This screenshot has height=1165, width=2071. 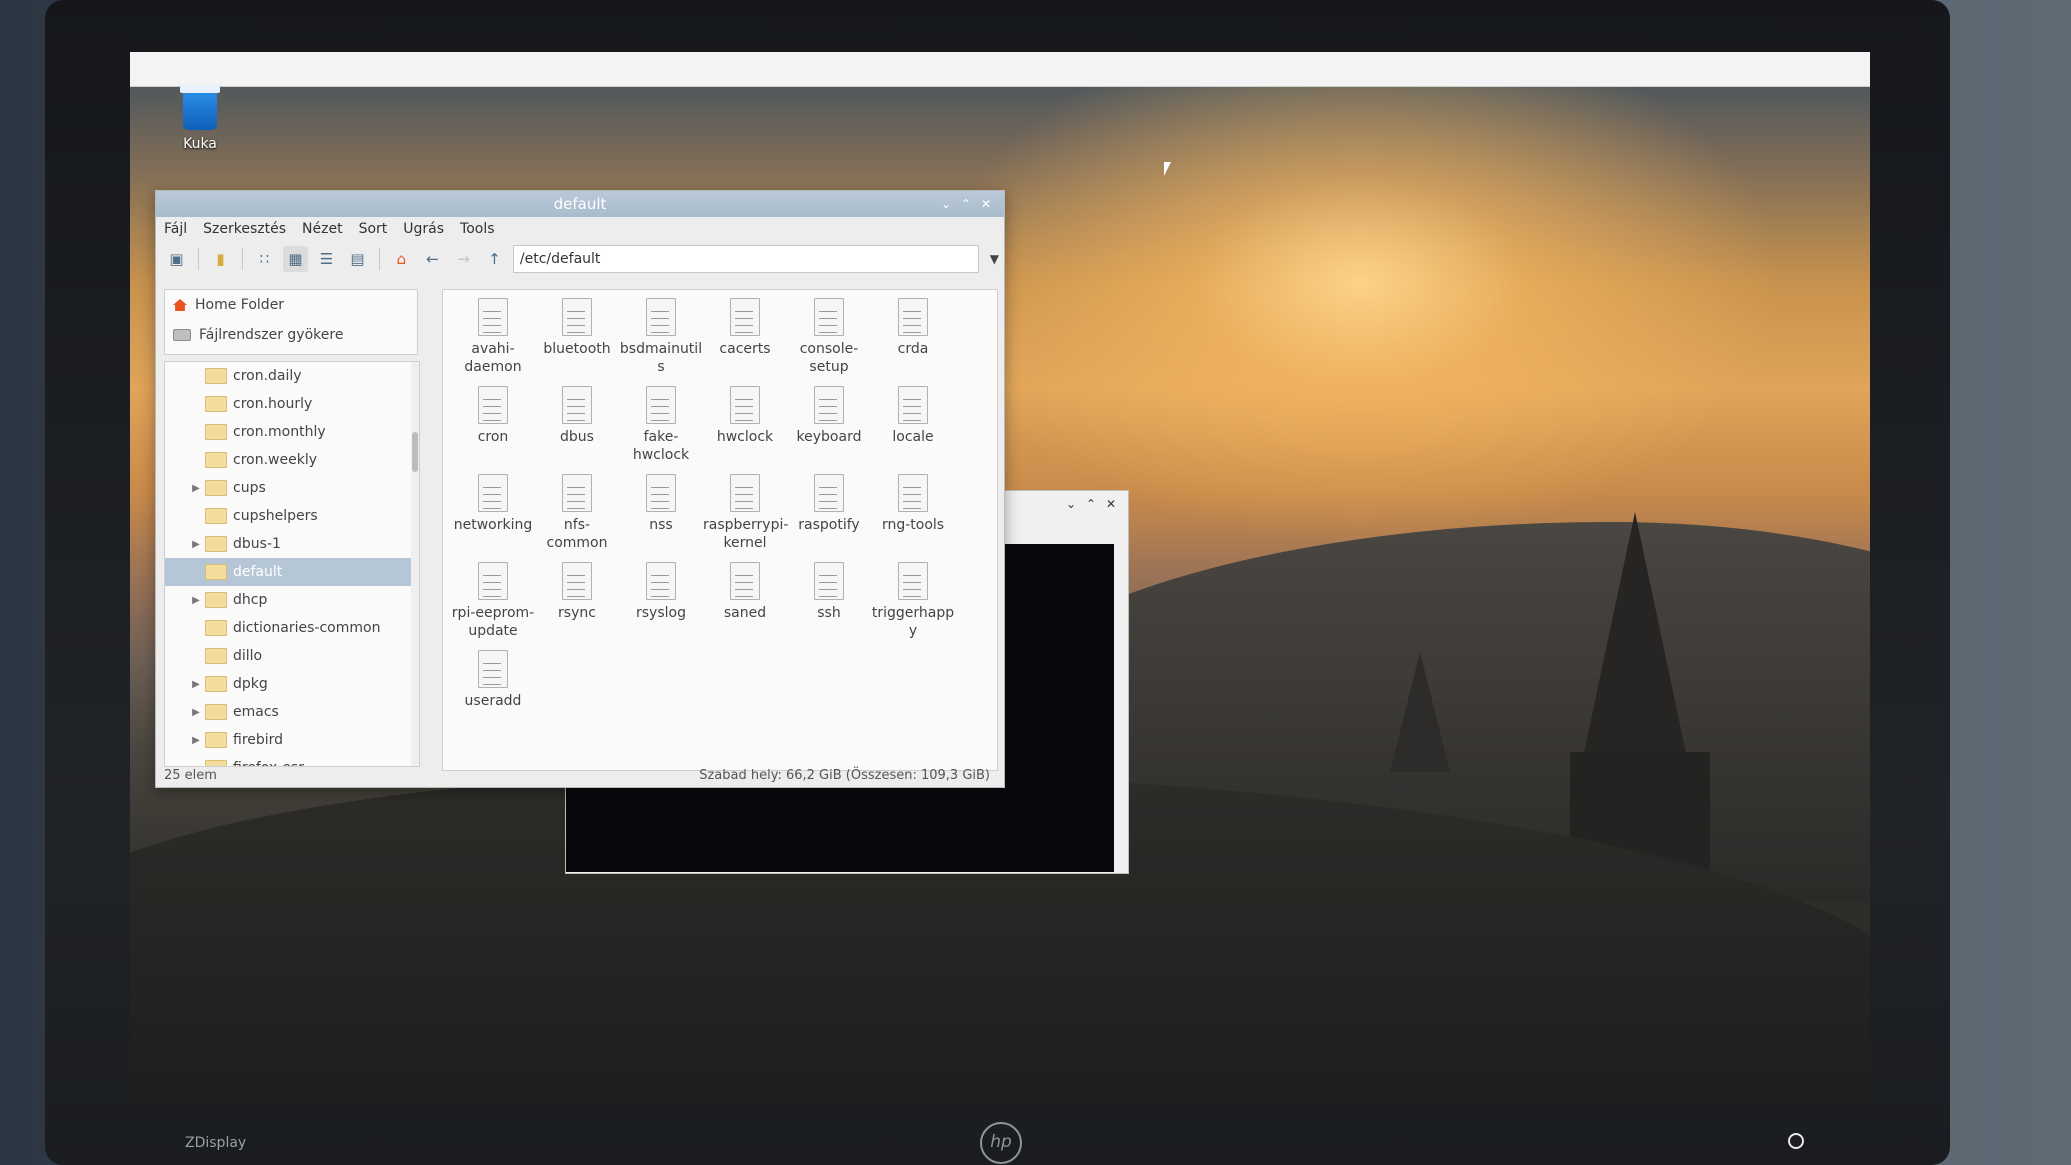 I want to click on back-arrow-icon: ←, so click(x=432, y=259).